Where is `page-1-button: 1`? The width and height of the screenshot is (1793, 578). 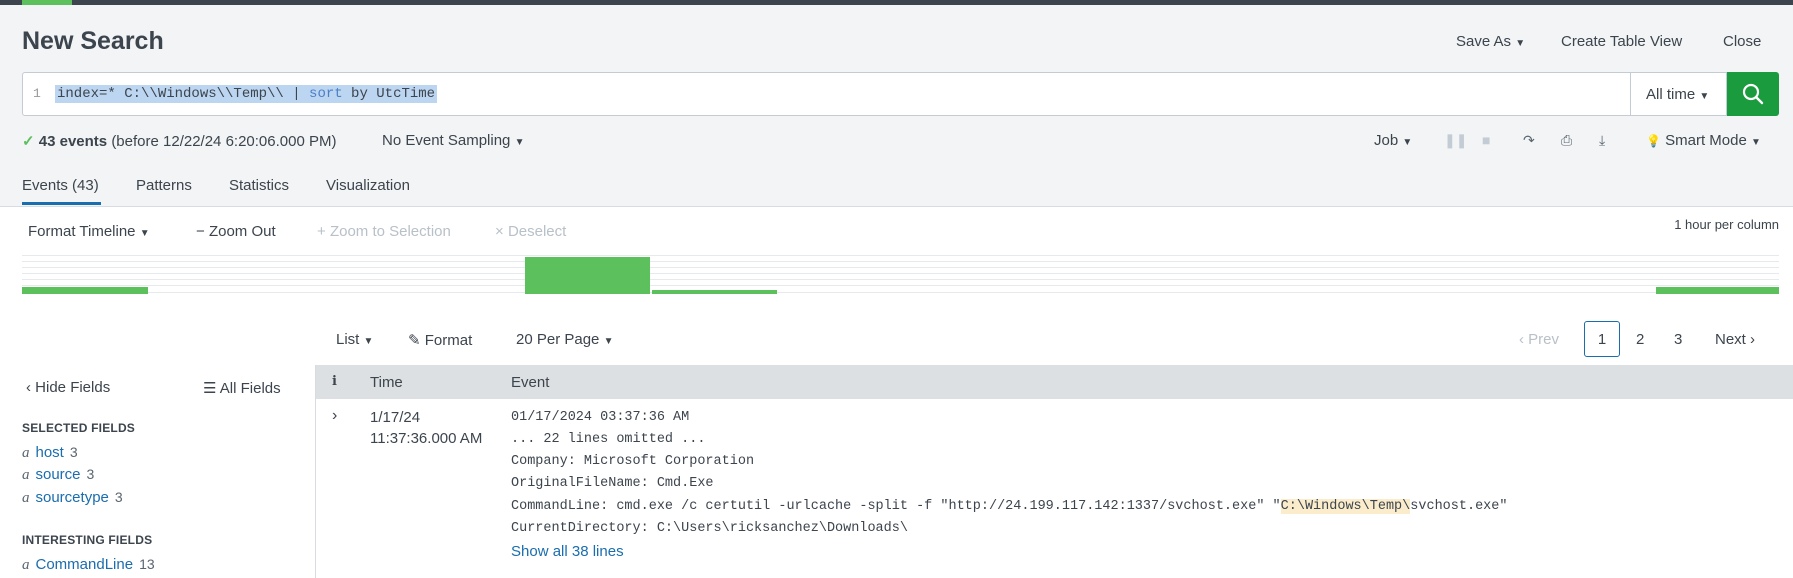
page-1-button: 1 is located at coordinates (1602, 339).